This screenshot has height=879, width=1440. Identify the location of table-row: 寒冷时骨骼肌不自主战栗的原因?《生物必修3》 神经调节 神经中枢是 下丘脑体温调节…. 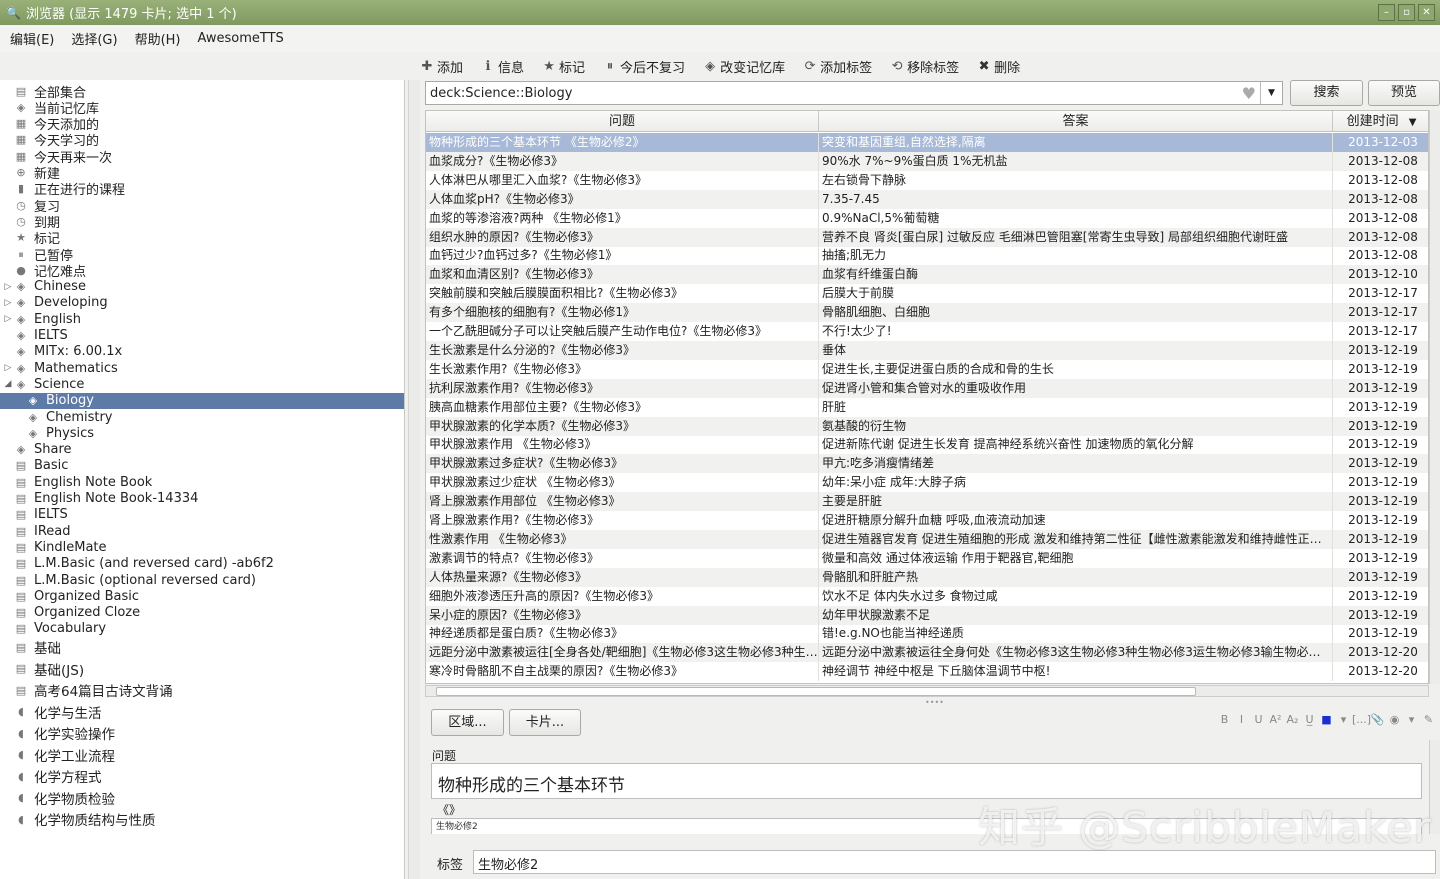
(927, 672).